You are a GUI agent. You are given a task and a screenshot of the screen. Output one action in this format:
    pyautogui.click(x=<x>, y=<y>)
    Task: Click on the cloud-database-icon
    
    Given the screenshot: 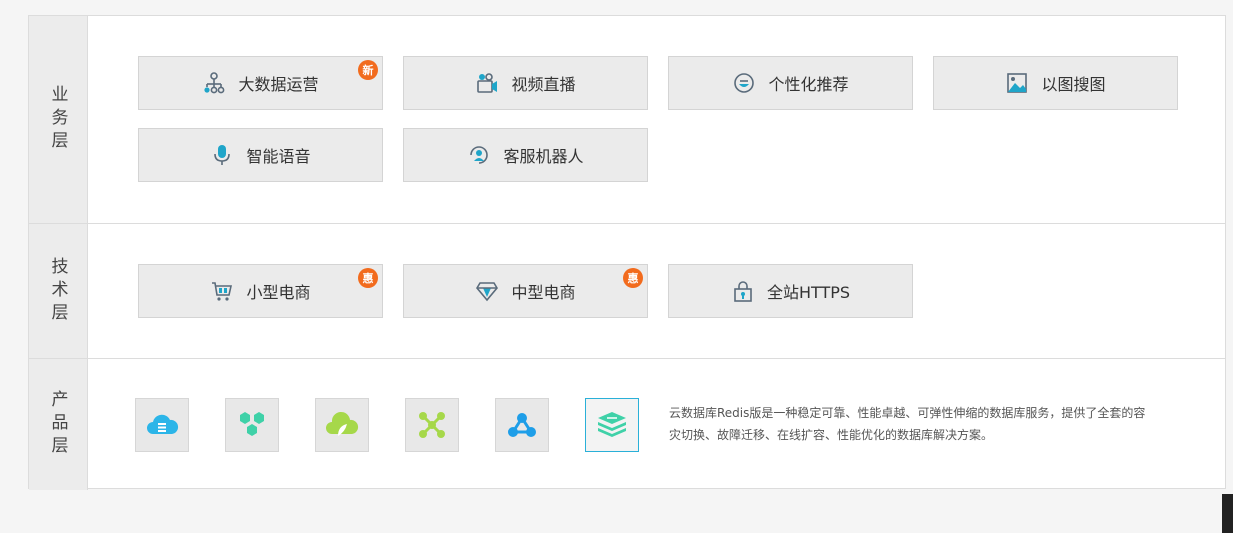 What is the action you would take?
    pyautogui.click(x=163, y=424)
    